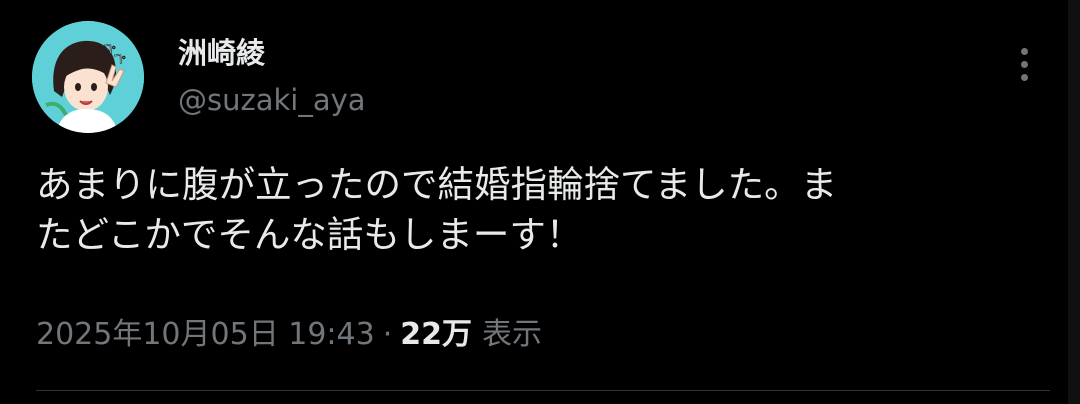 The image size is (1080, 404). What do you see at coordinates (1074, 202) in the screenshot?
I see `right-edge-strip` at bounding box center [1074, 202].